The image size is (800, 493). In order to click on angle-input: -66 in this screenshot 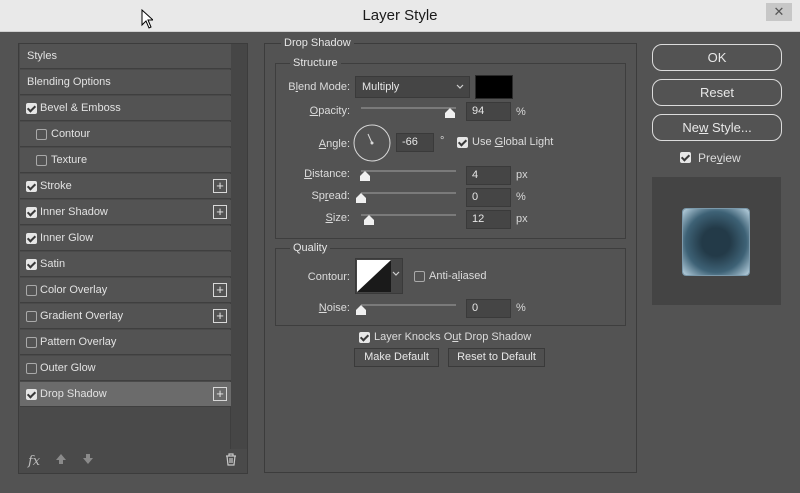, I will do `click(415, 142)`.